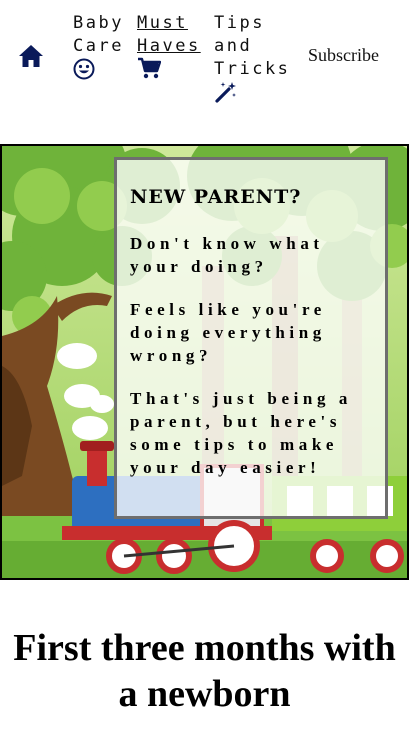 The height and width of the screenshot is (732, 409). What do you see at coordinates (252, 46) in the screenshot?
I see `nav-label-tips-and-tricks: Tips and Tricks` at bounding box center [252, 46].